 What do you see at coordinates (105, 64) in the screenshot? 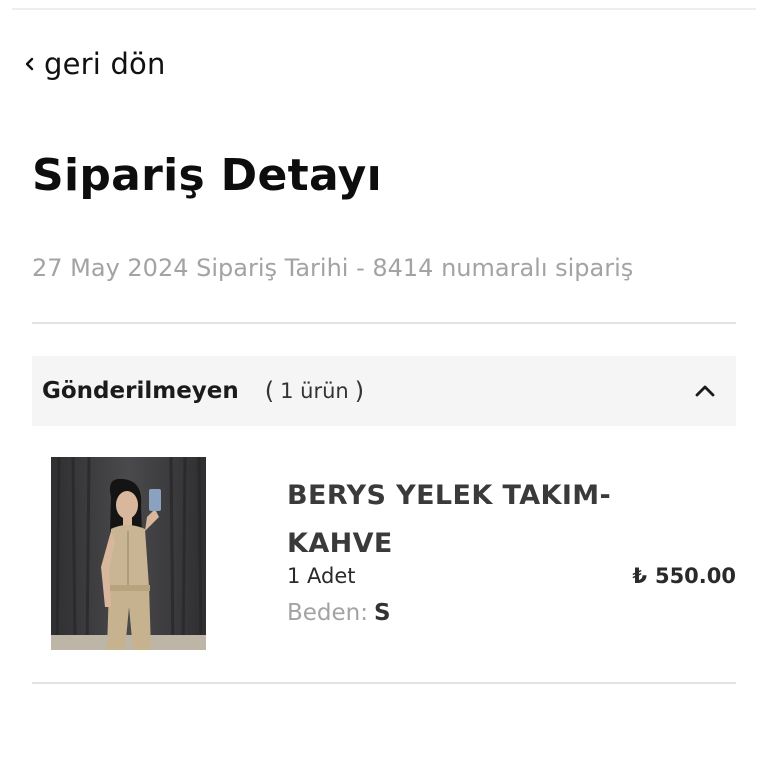
I see `back-link-label: geri dön` at bounding box center [105, 64].